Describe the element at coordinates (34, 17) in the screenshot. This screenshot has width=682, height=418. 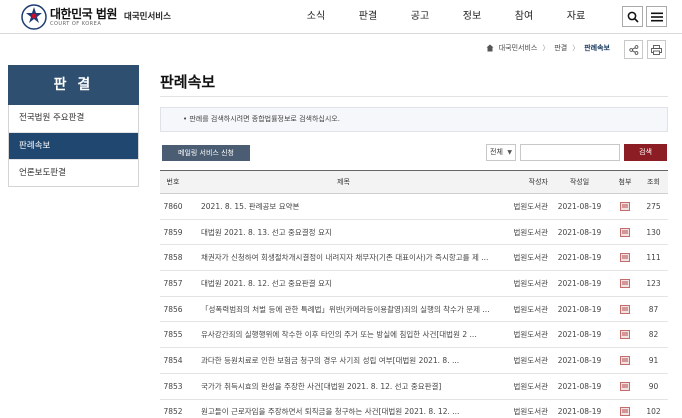
I see `court-emblem-icon` at that location.